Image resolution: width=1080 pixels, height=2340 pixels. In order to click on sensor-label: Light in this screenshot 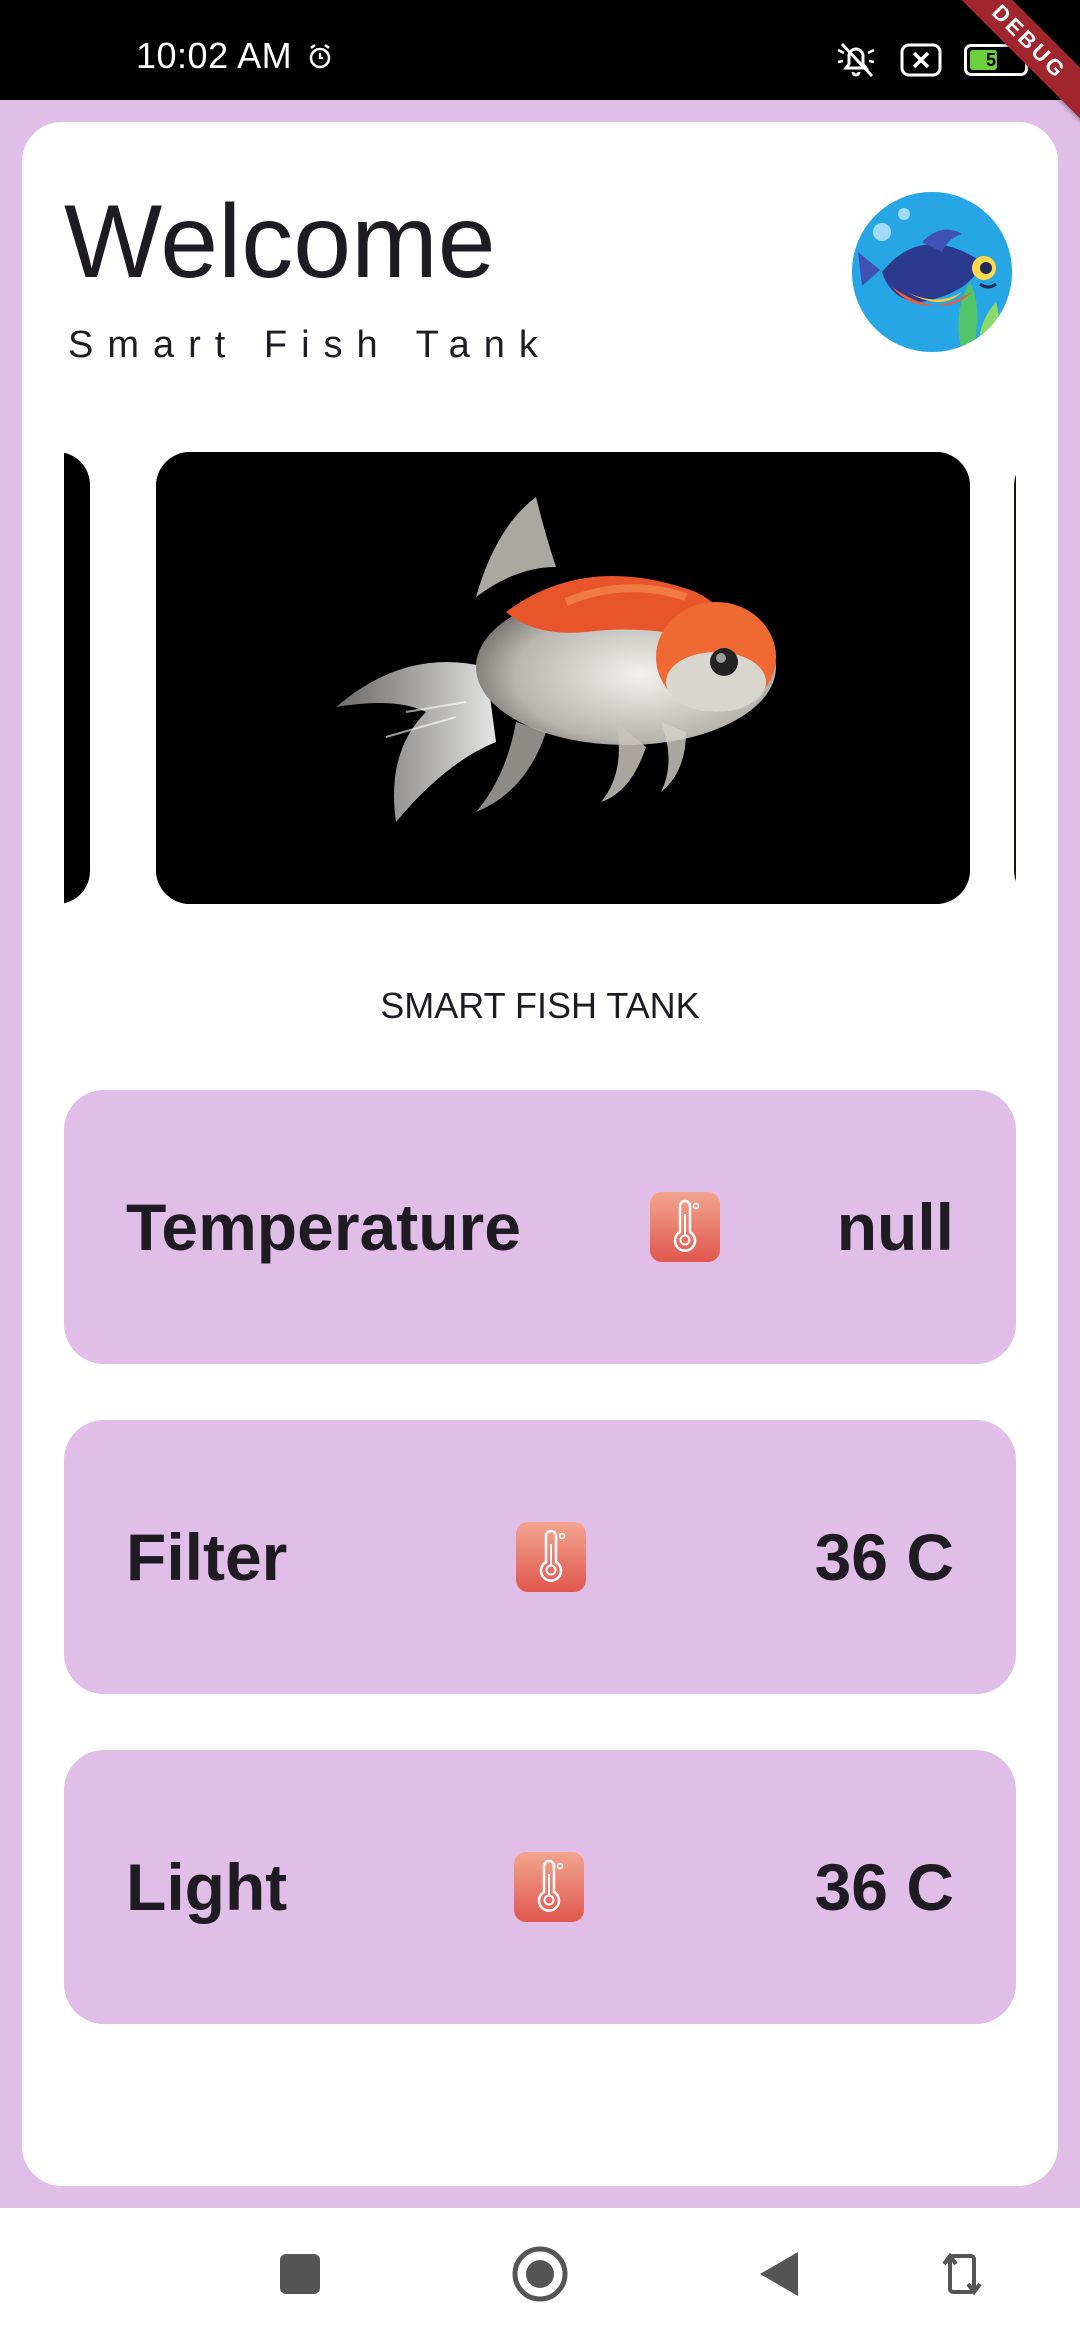, I will do `click(207, 1887)`.